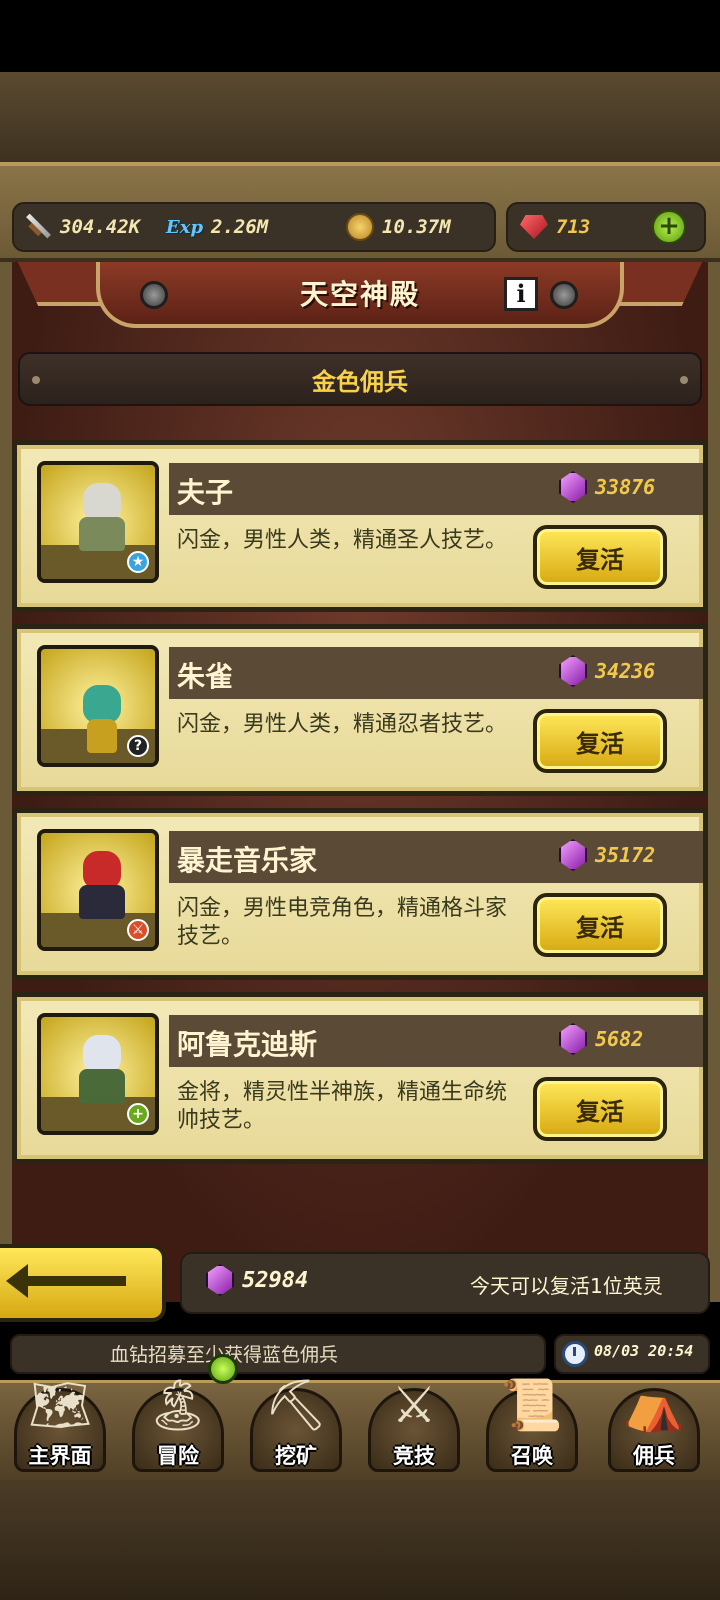 This screenshot has height=1600, width=720. I want to click on hero-description: 闪金，男性人类，精通忍者技艺。, so click(342, 724).